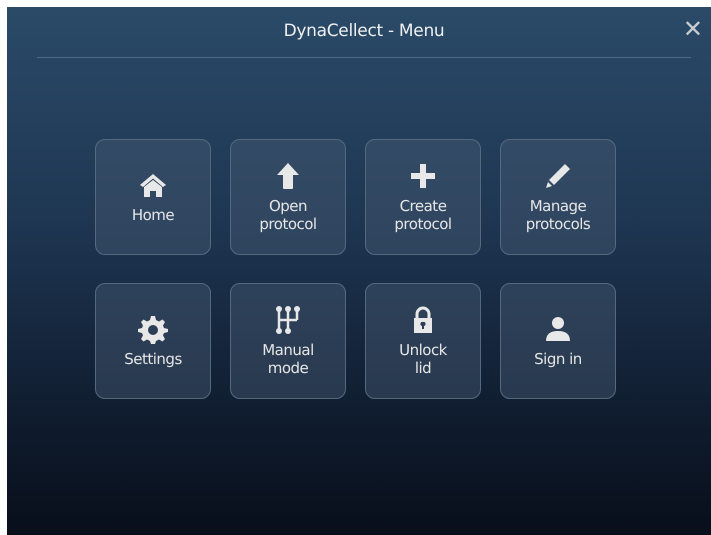 The width and height of the screenshot is (711, 535). I want to click on plus-icon, so click(423, 176).